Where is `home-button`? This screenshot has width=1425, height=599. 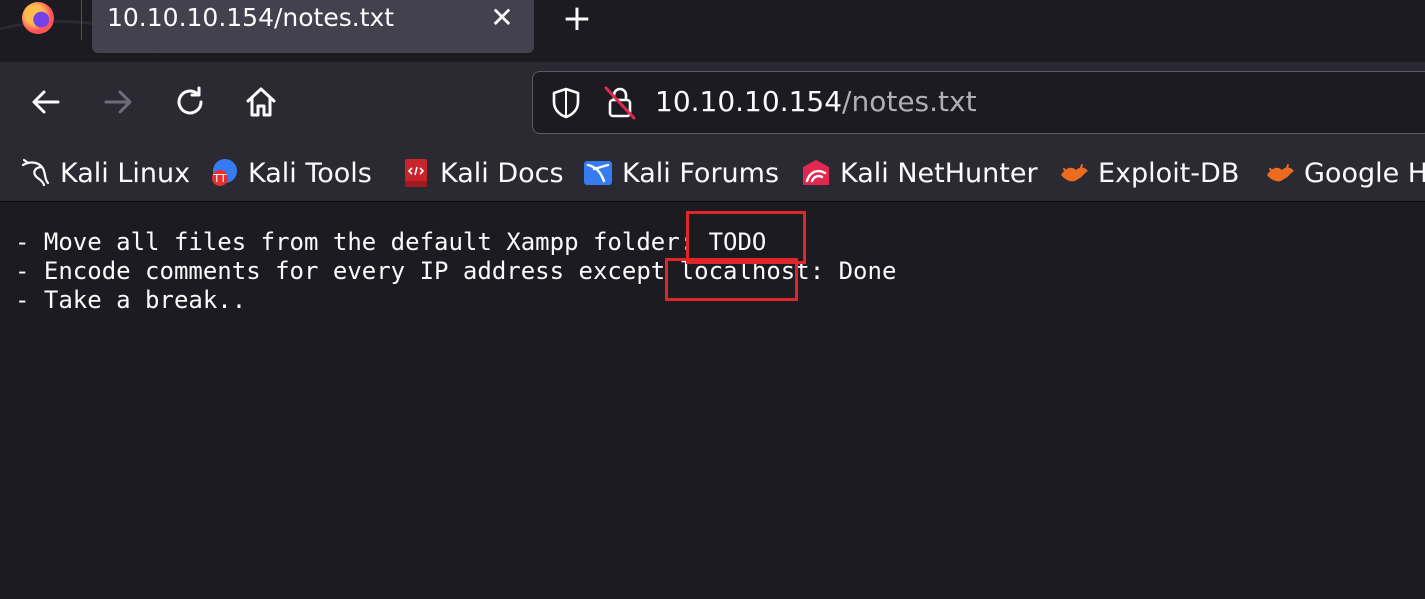
home-button is located at coordinates (261, 102).